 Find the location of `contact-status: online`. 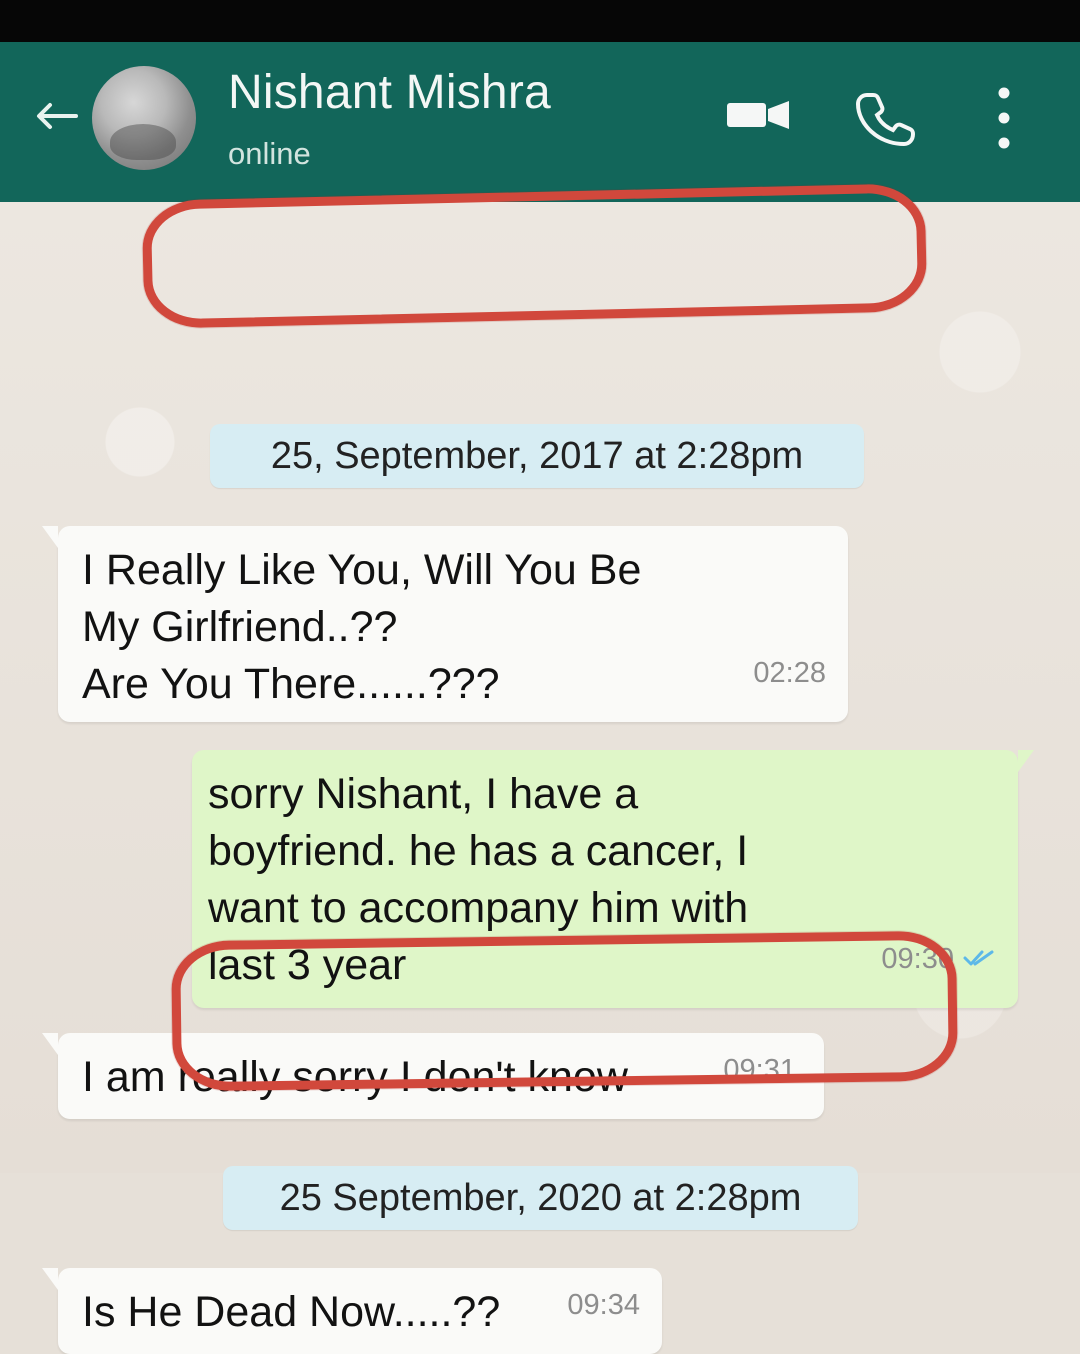

contact-status: online is located at coordinates (269, 153).